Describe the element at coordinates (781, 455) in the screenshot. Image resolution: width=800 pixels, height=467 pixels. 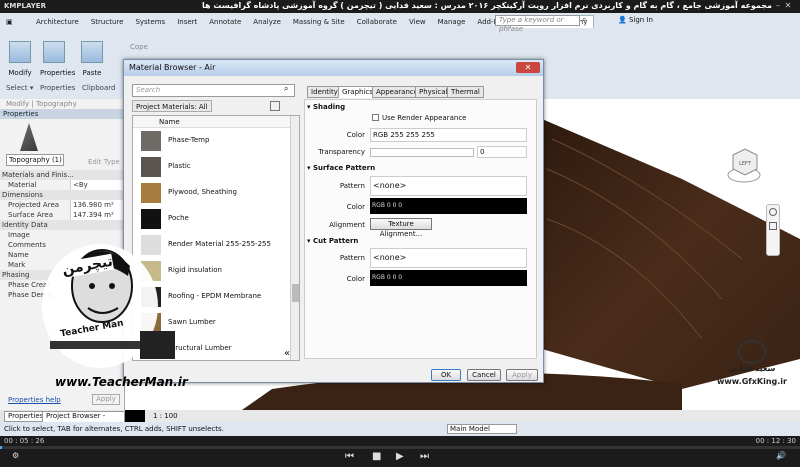
I see `volume-icon: 🔊` at that location.